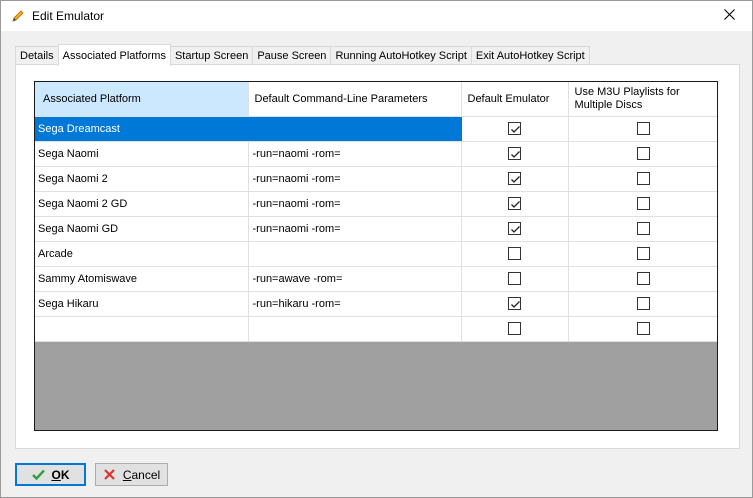 The width and height of the screenshot is (753, 498). I want to click on tab-pause-screen: Pause Screen, so click(292, 55).